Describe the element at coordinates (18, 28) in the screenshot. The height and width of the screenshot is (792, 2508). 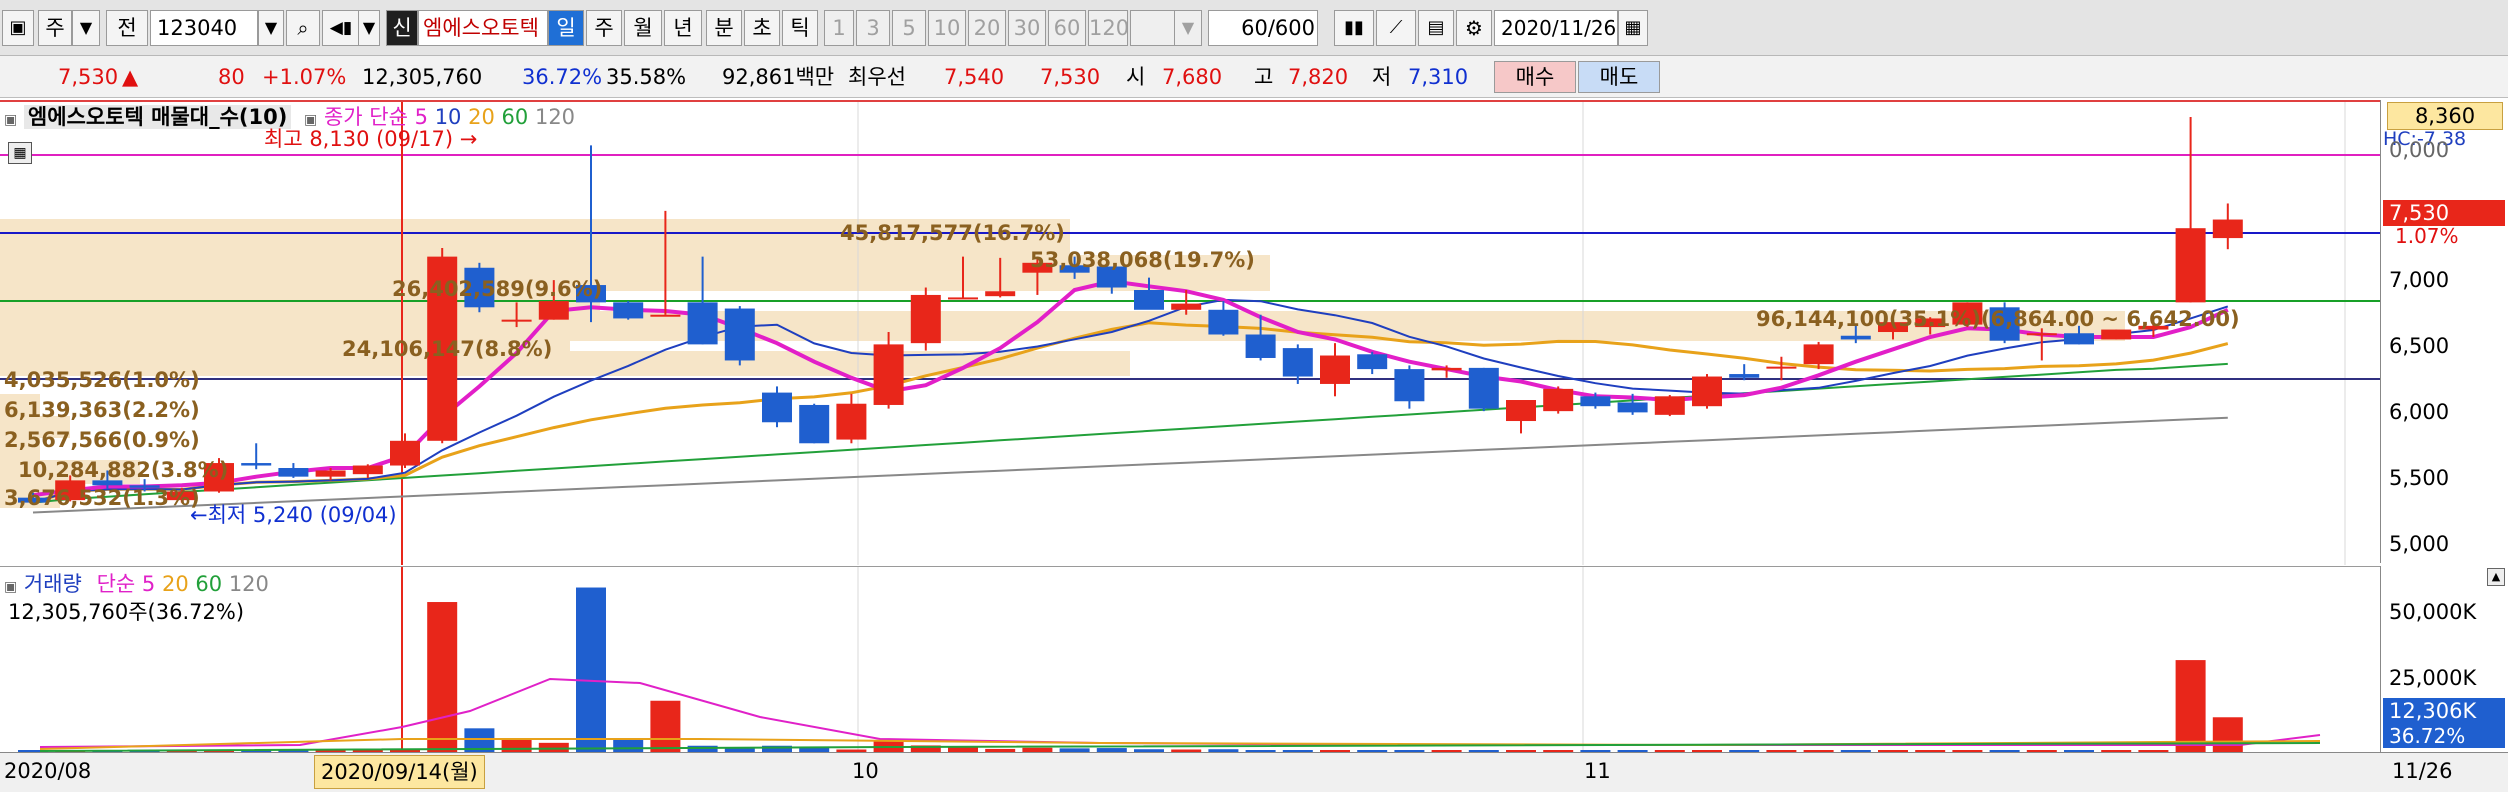
I see `chart-menu-icon: ▣` at that location.